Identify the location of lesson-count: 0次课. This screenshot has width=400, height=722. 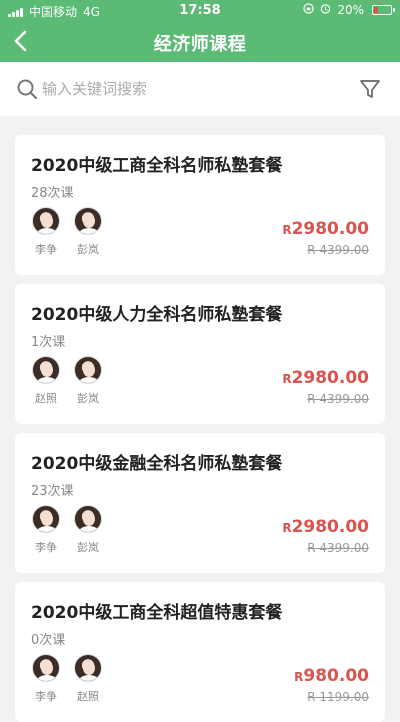
(48, 640).